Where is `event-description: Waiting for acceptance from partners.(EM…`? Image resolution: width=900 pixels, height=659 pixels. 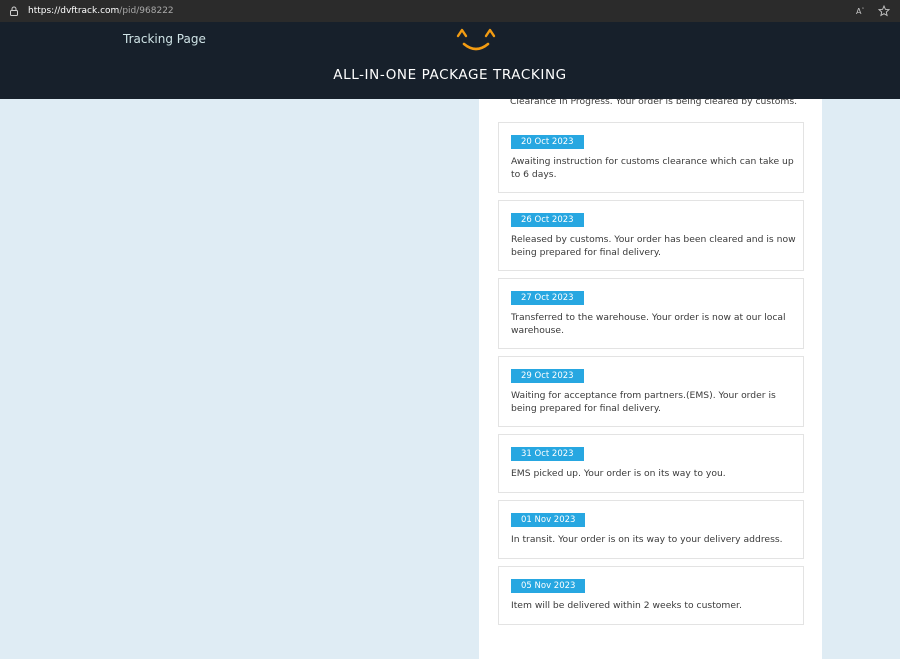
event-description: Waiting for acceptance from partners.(EM… is located at coordinates (643, 402).